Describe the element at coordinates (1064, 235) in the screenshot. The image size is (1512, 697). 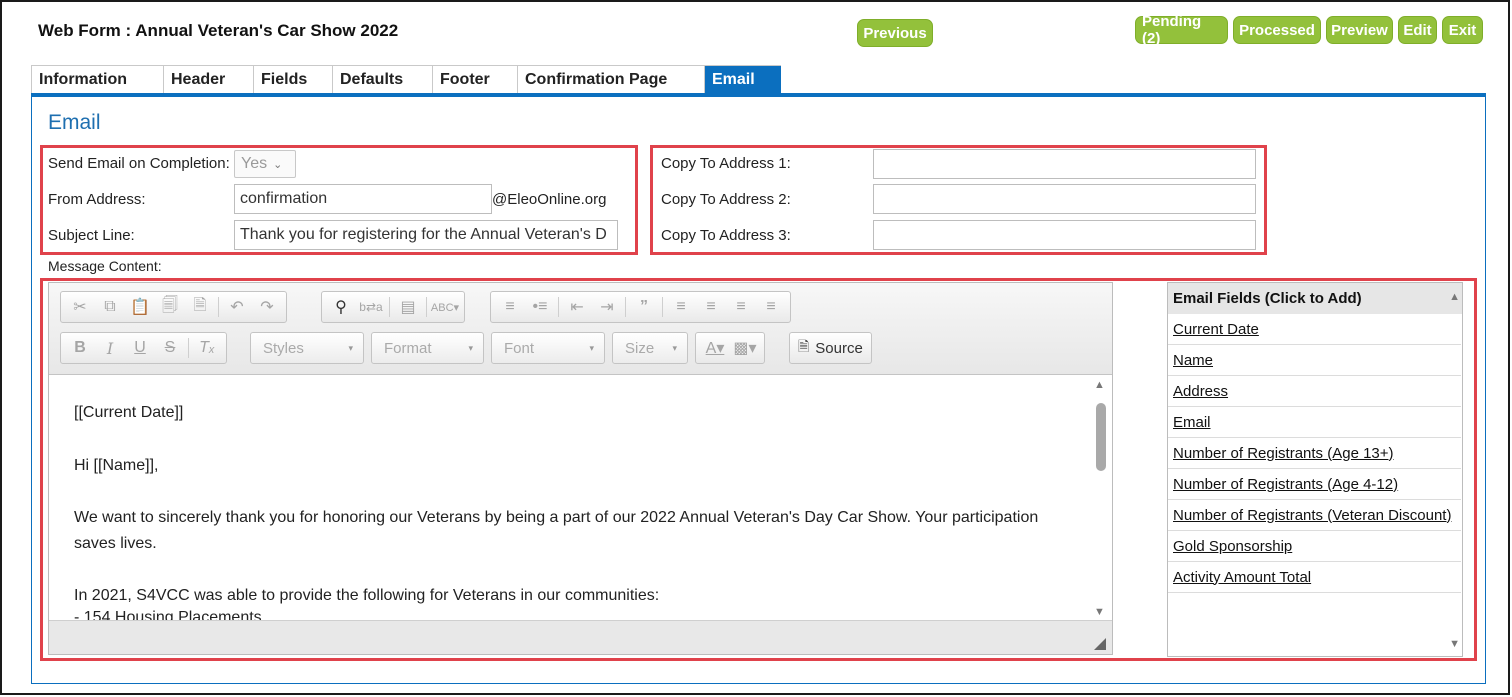
I see `copy-address-3-input` at that location.